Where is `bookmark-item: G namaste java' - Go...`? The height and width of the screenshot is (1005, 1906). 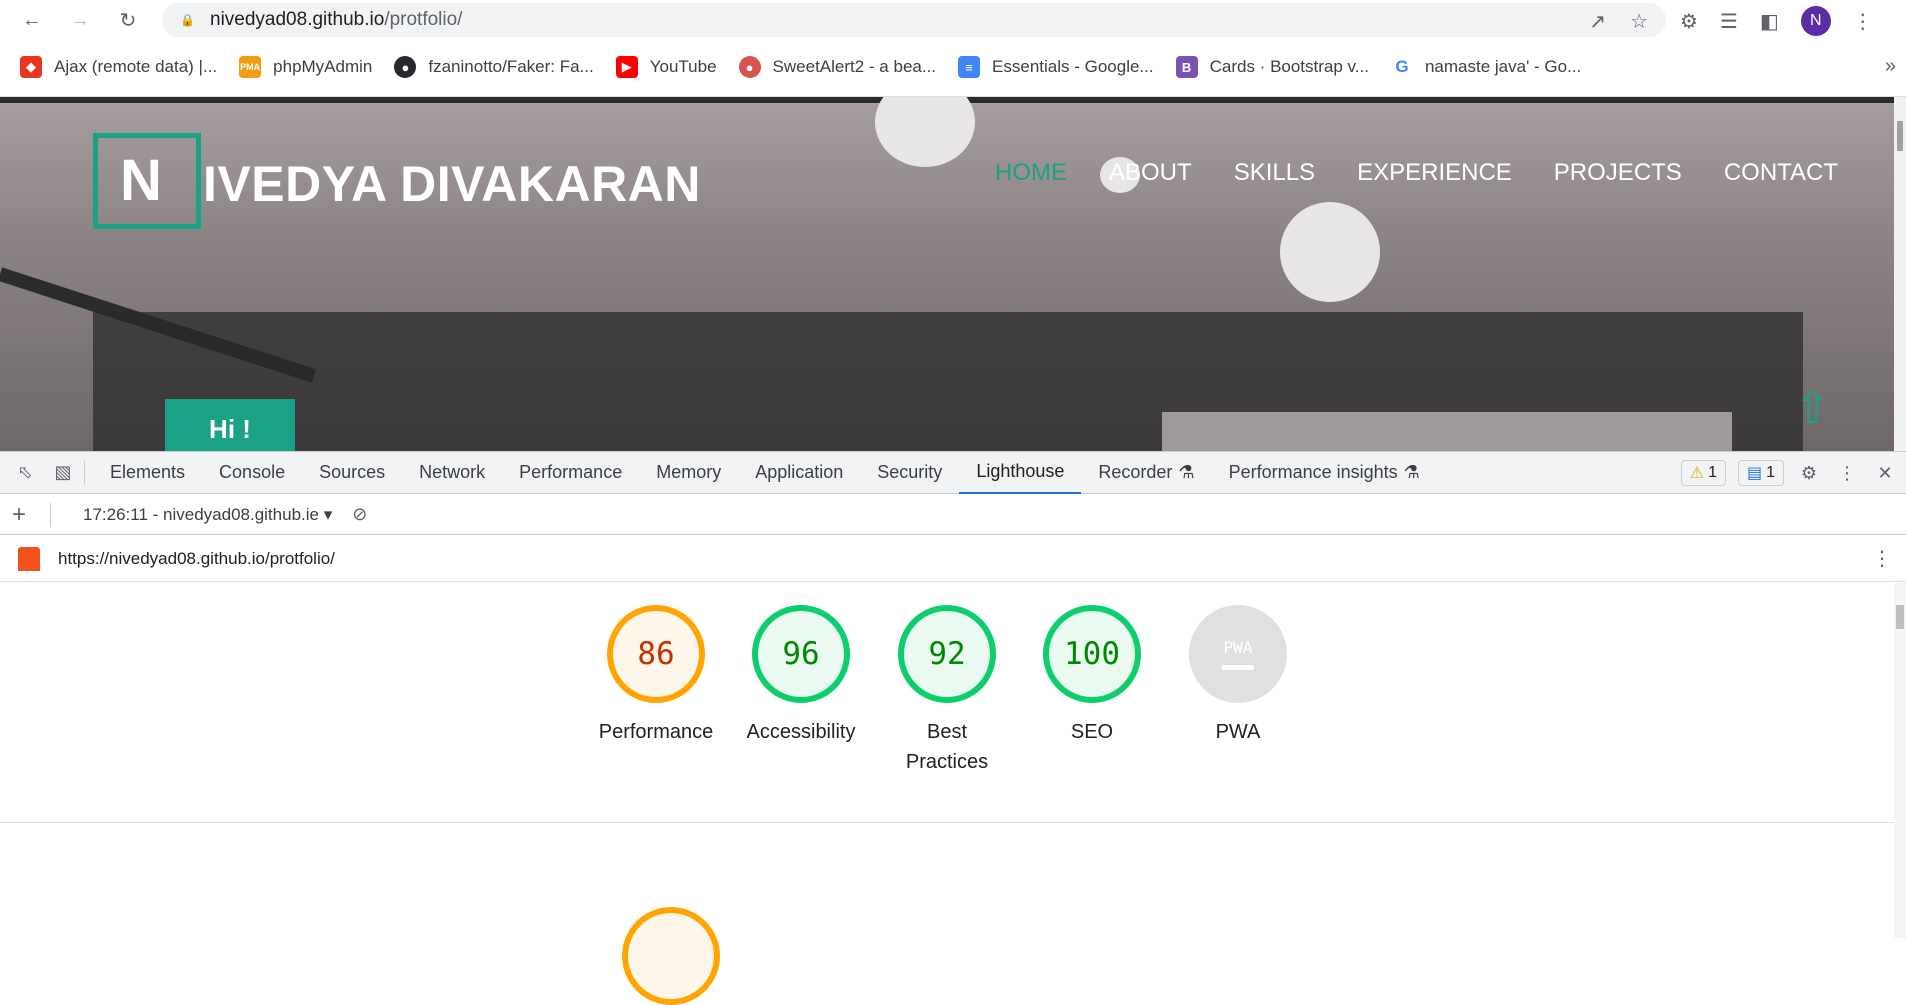
bookmark-item: G namaste java' - Go... is located at coordinates (1486, 67).